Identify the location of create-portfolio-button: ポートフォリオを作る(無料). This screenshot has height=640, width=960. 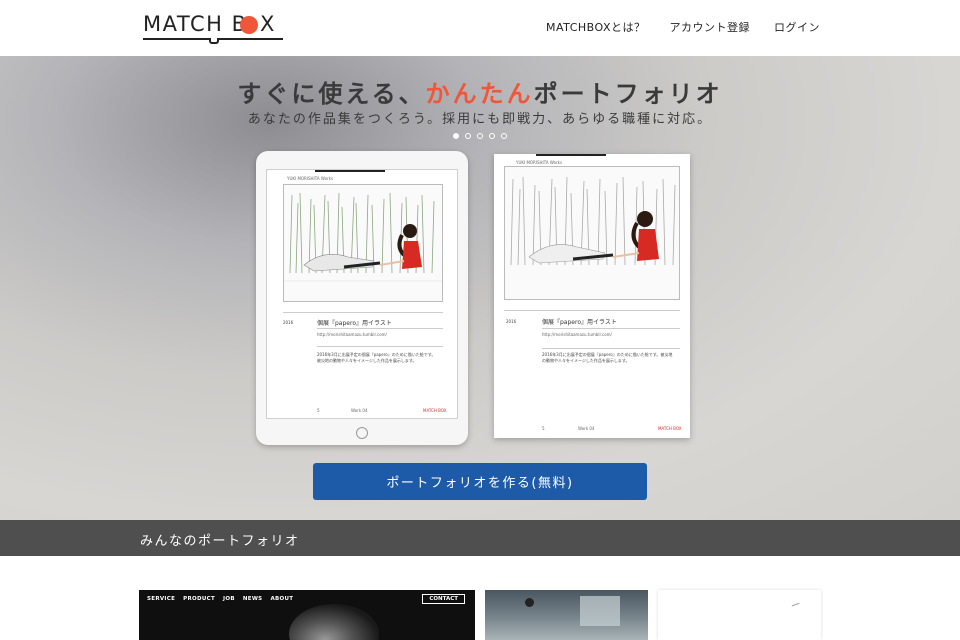
(480, 481).